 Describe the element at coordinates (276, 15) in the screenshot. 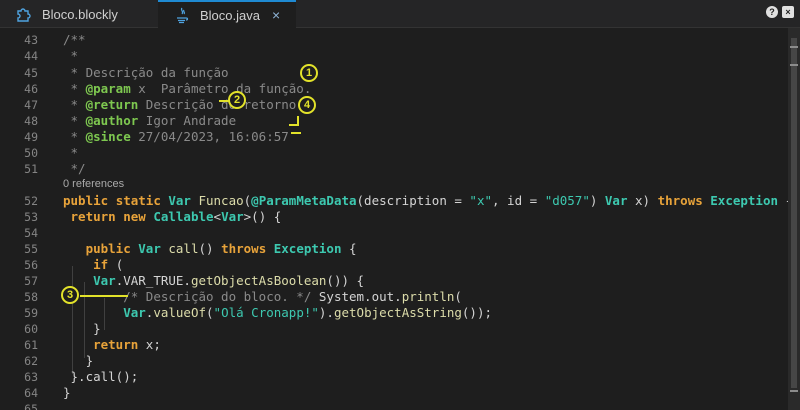

I see `close-tab-icon: ×` at that location.